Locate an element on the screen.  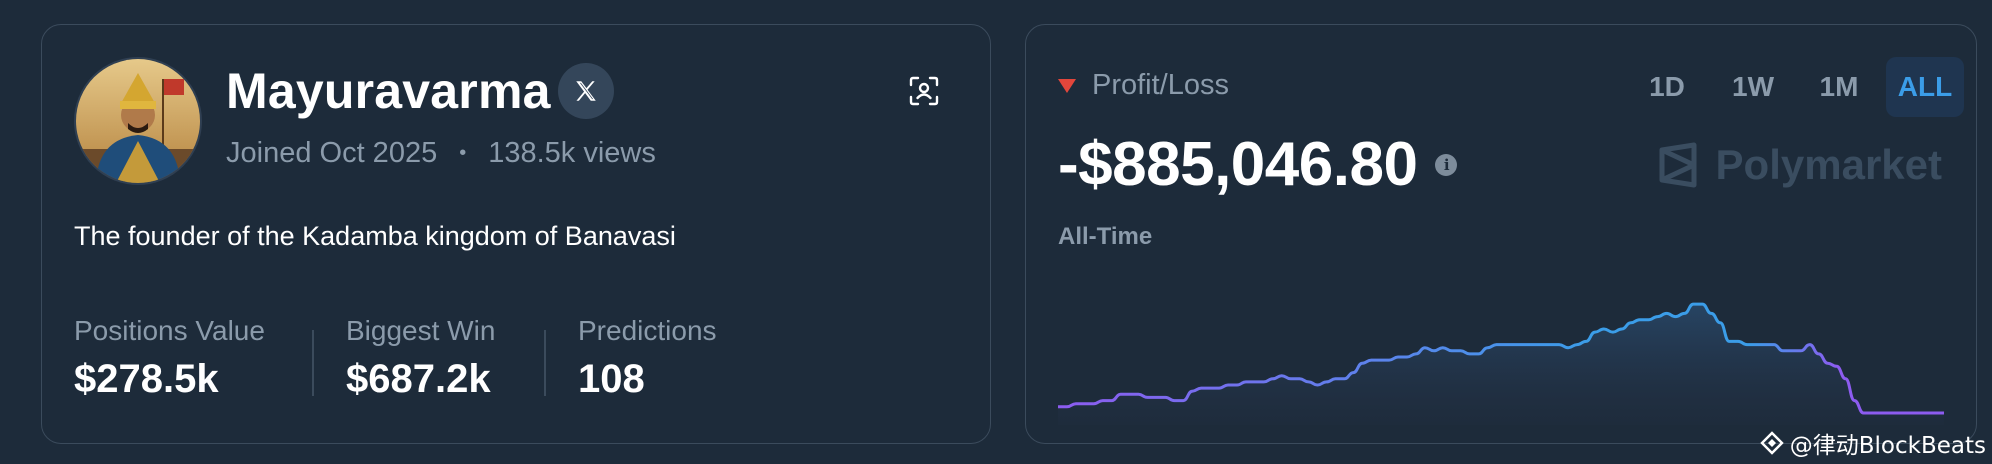
stat-predictions: Predictions 108 is located at coordinates (647, 358).